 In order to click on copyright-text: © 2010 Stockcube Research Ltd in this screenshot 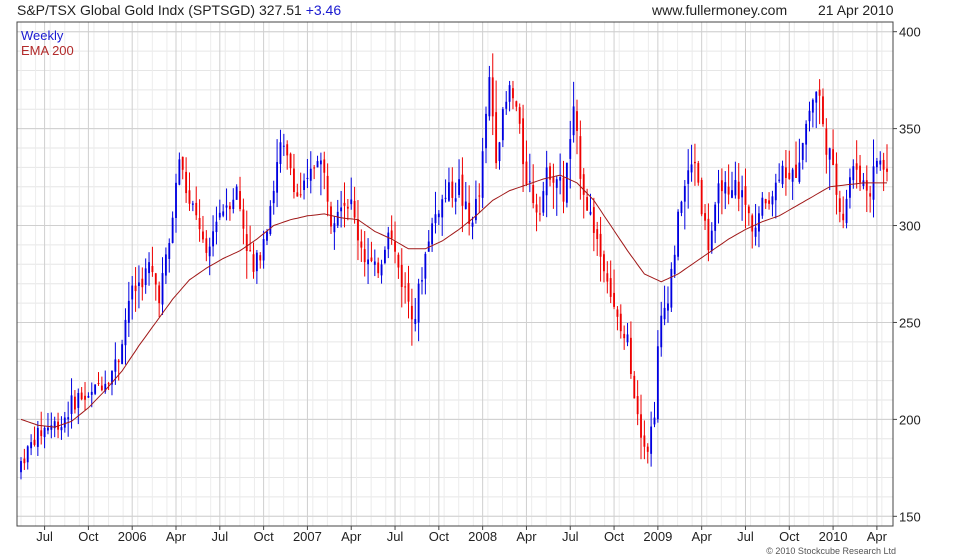, I will do `click(831, 551)`.